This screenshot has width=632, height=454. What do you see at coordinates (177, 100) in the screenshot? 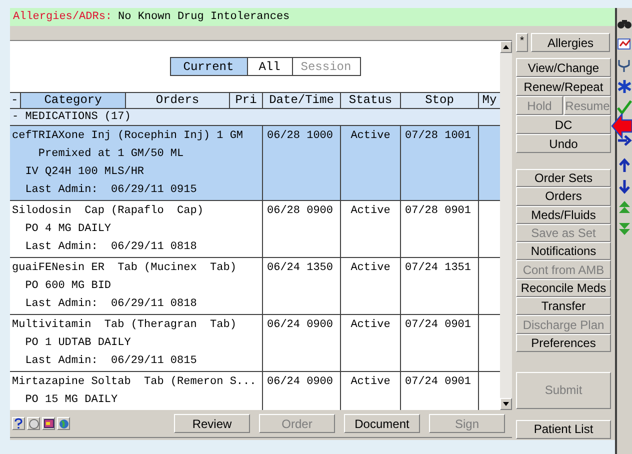
I see `column-header: Orders` at bounding box center [177, 100].